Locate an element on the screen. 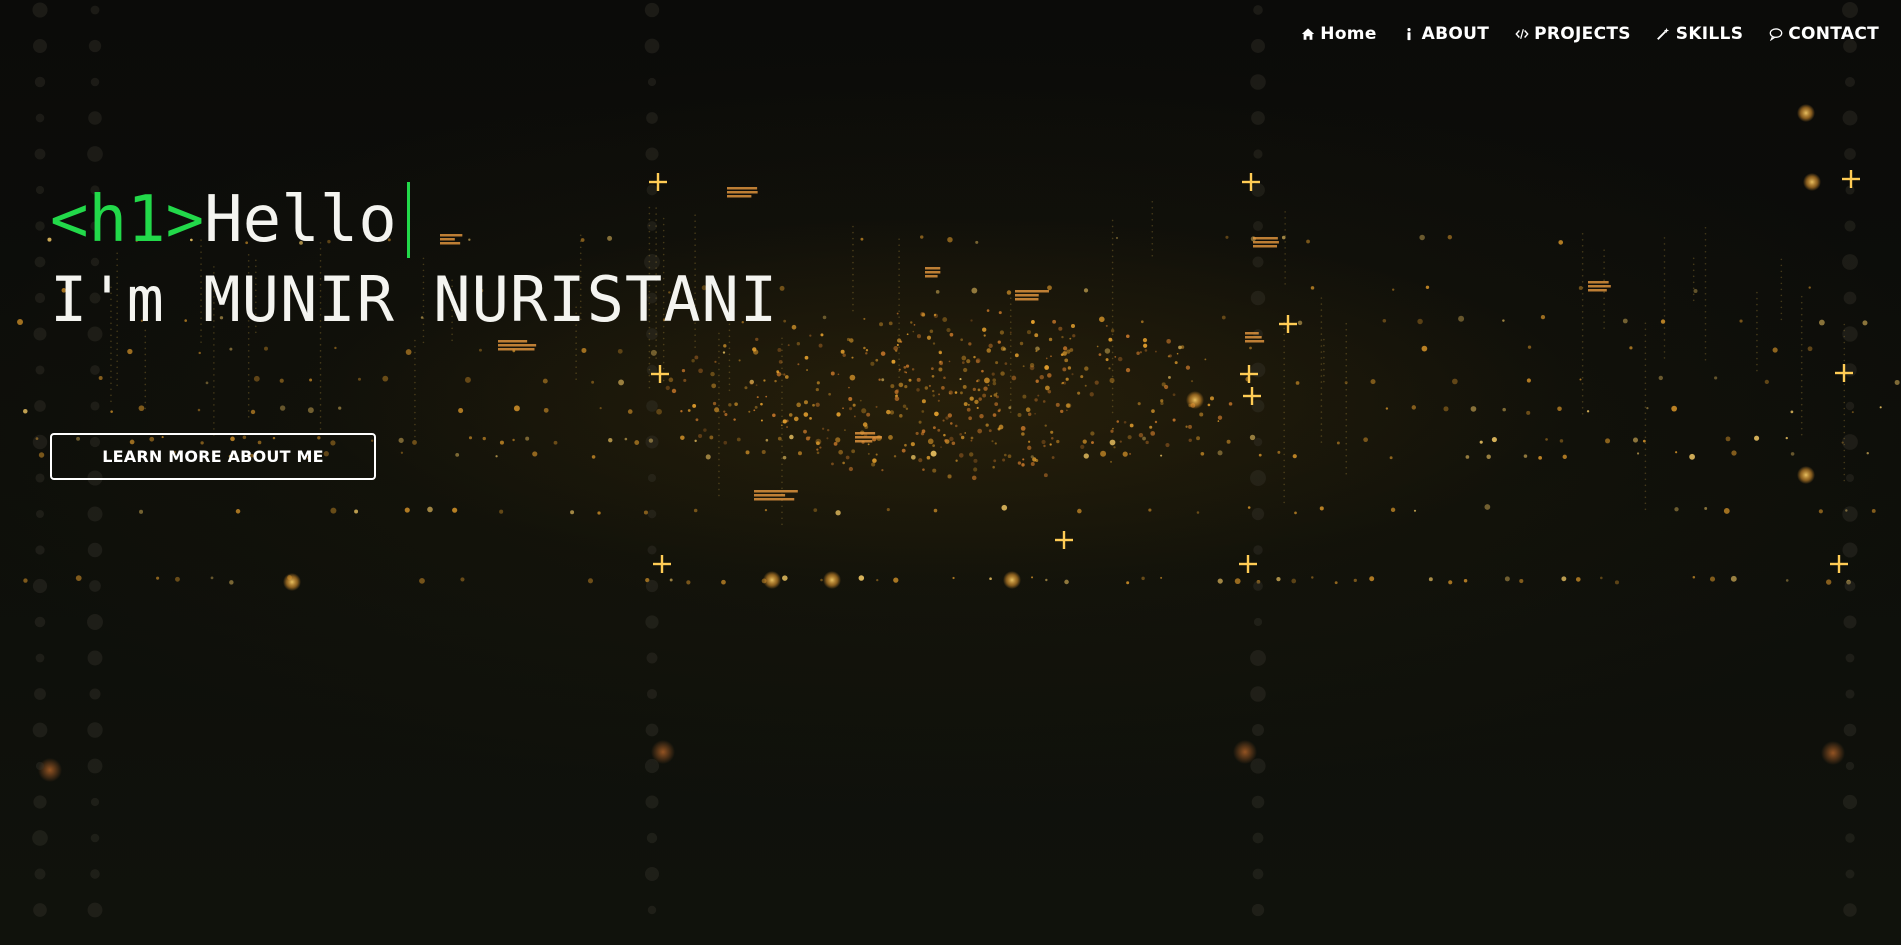 The image size is (1901, 945). learn-more-button: LEARN MORE ABOUT ME is located at coordinates (213, 456).